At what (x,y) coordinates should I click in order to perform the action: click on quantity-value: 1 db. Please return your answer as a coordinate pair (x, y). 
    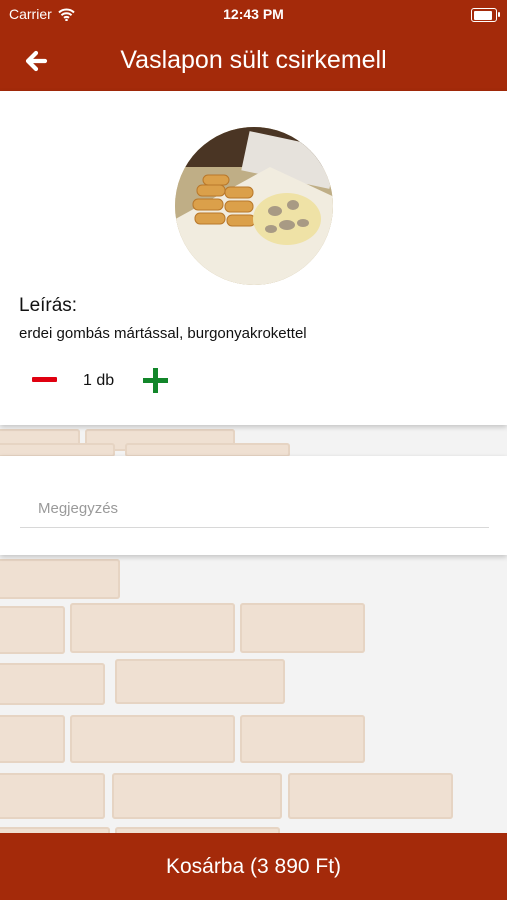
    Looking at the image, I should click on (99, 380).